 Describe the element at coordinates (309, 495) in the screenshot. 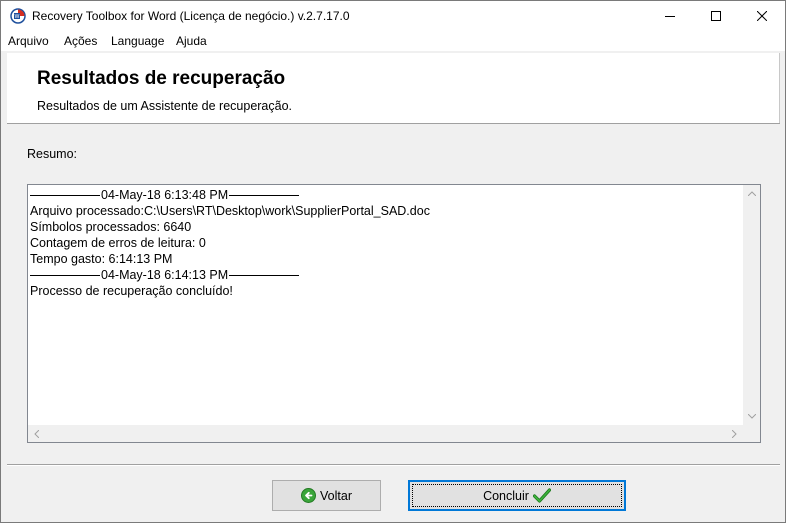

I see `back-arrow-icon` at that location.